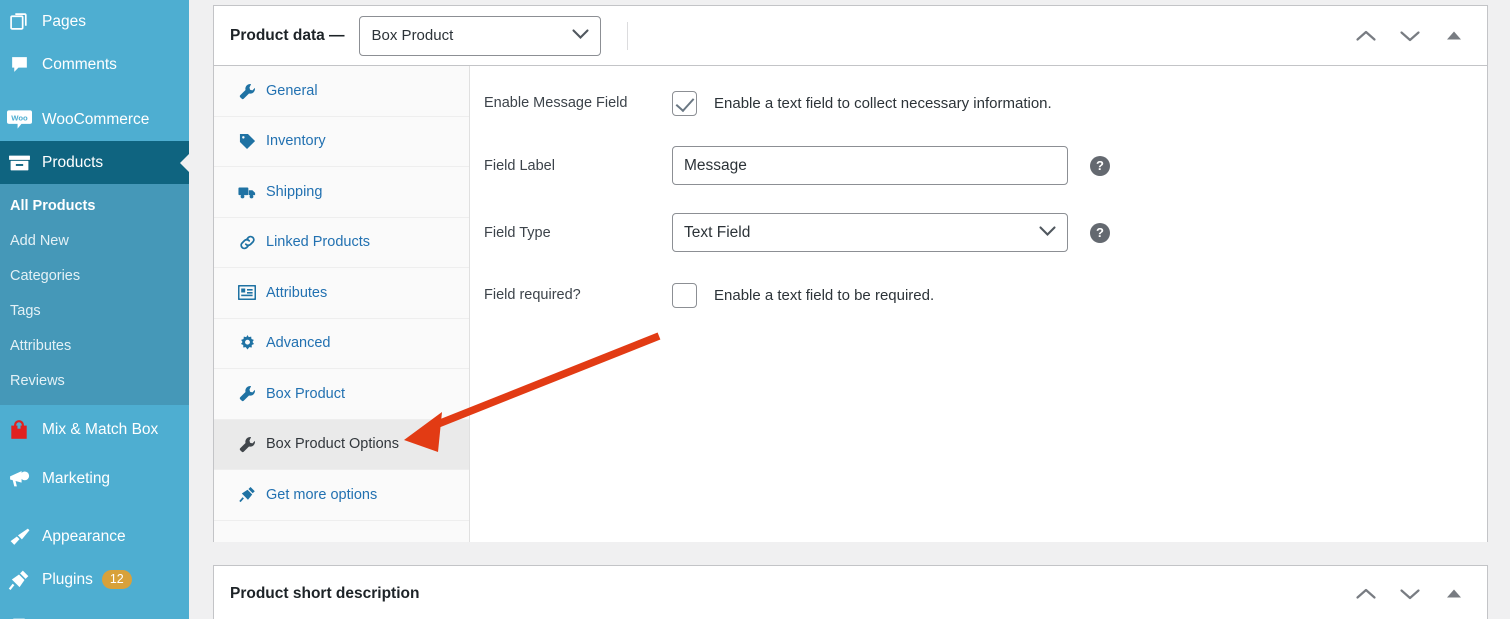 The image size is (1510, 619). Describe the element at coordinates (556, 103) in the screenshot. I see `field-label-enable-message: Enable Message Field` at that location.